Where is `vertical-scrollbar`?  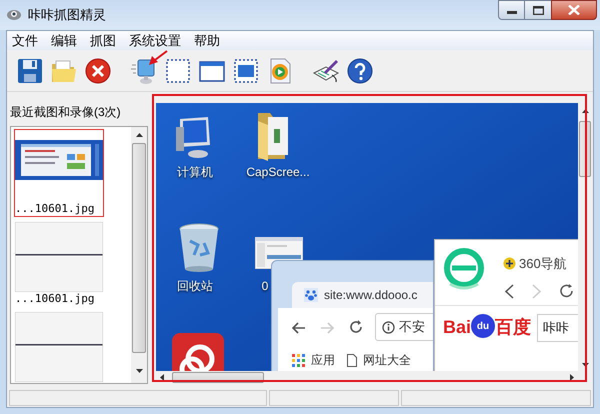 vertical-scrollbar is located at coordinates (139, 255).